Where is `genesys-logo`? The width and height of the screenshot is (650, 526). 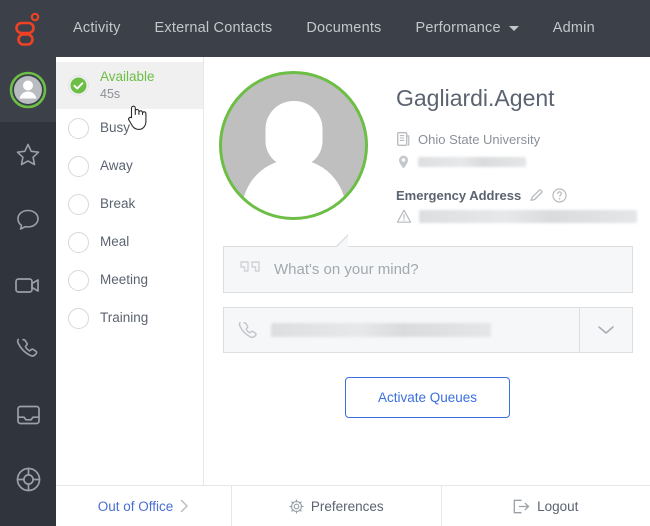
genesys-logo is located at coordinates (28, 28).